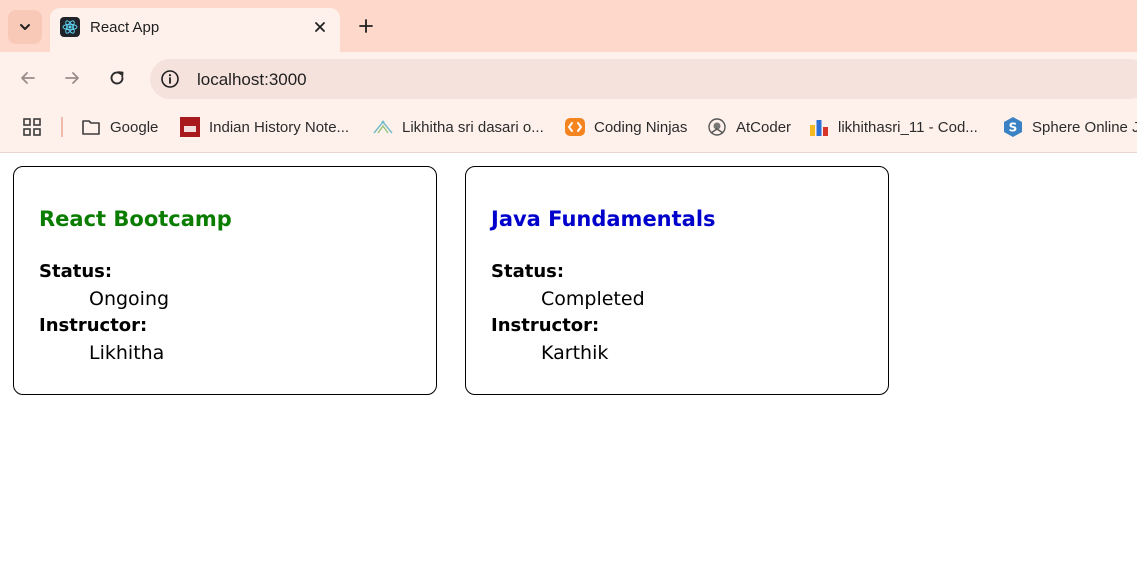 Image resolution: width=1137 pixels, height=586 pixels. I want to click on arrow-right-icon, so click(72, 78).